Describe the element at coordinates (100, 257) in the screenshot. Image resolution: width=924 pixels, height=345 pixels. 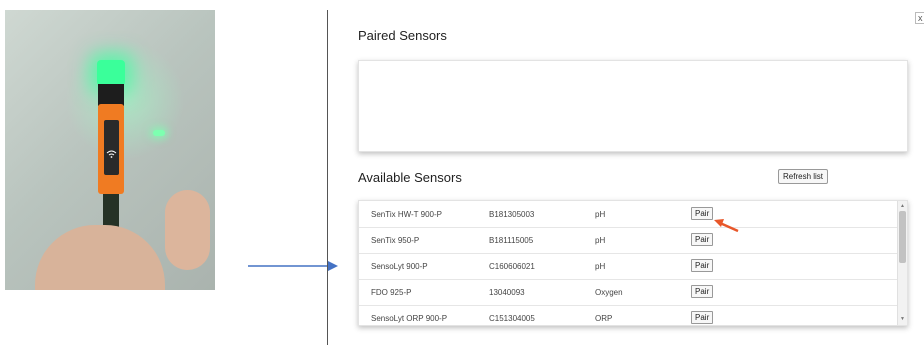
I see `hand` at that location.